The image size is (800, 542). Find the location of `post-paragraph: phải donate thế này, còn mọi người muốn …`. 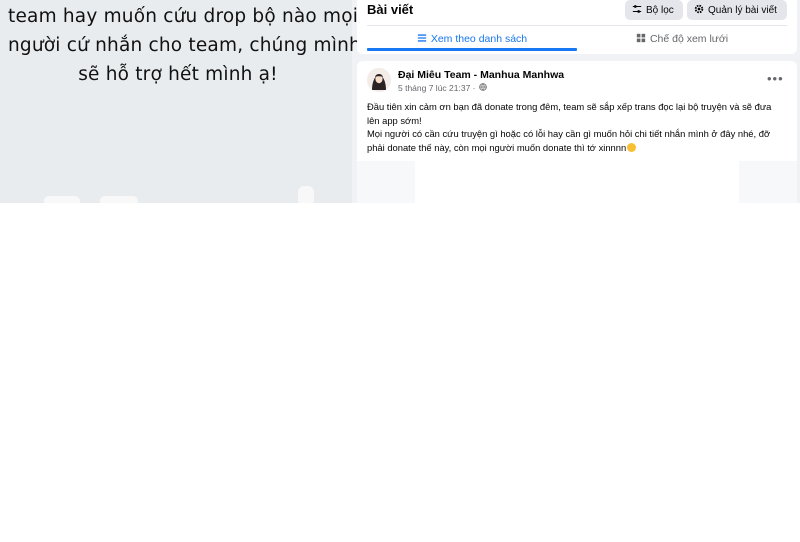

post-paragraph: phải donate thế này, còn mọi người muốn … is located at coordinates (579, 148).